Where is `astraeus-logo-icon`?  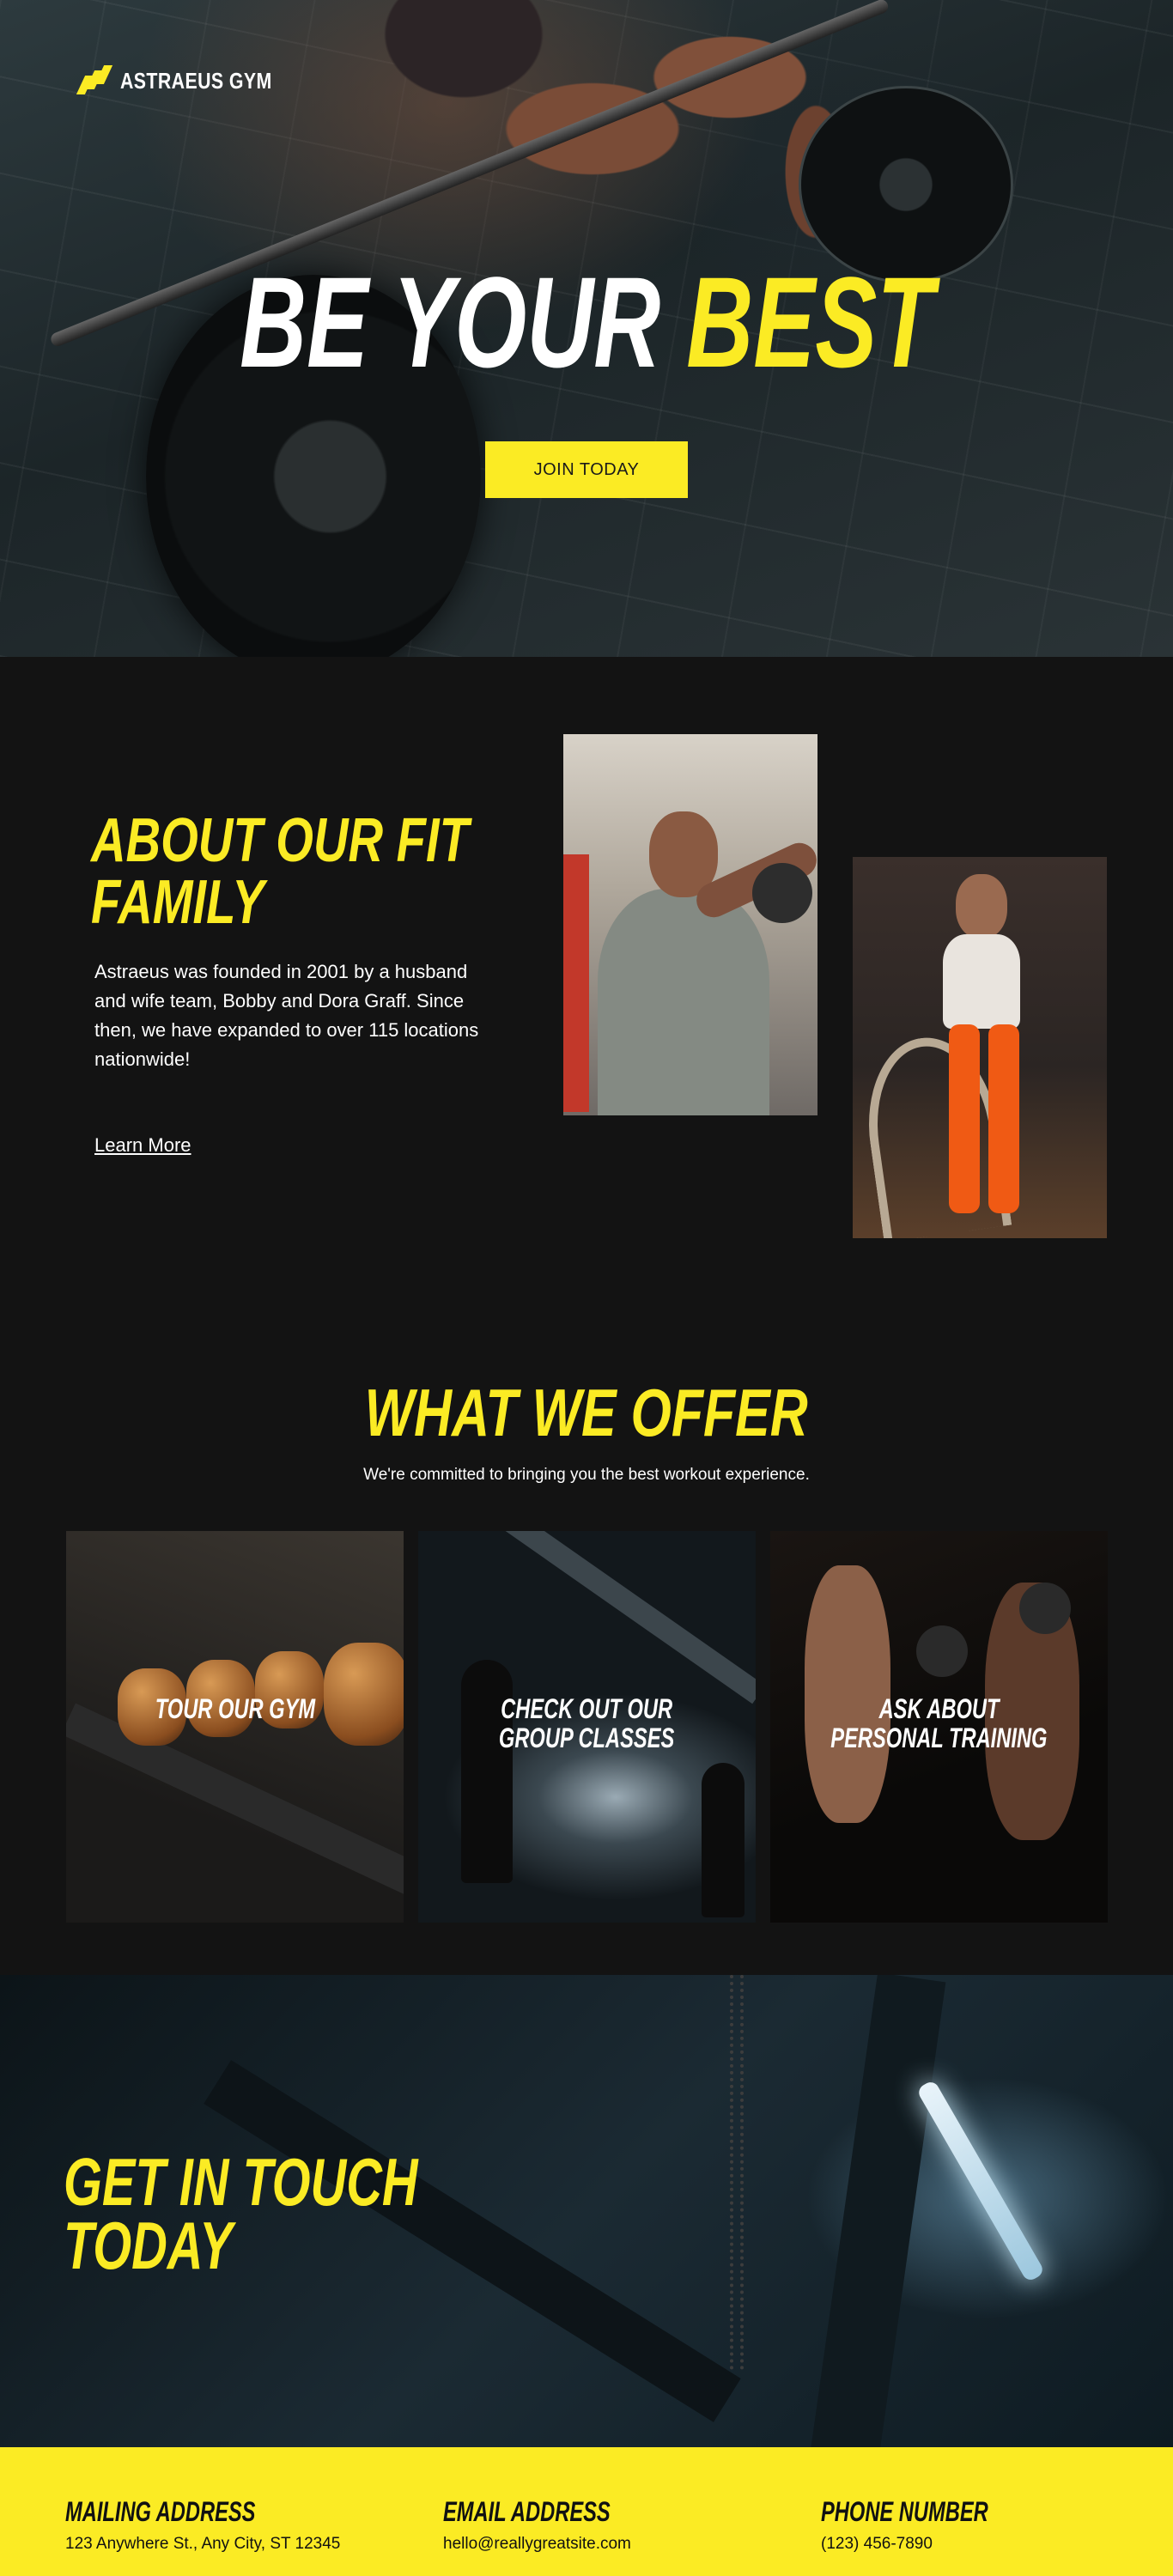
astraeus-logo-icon is located at coordinates (94, 80).